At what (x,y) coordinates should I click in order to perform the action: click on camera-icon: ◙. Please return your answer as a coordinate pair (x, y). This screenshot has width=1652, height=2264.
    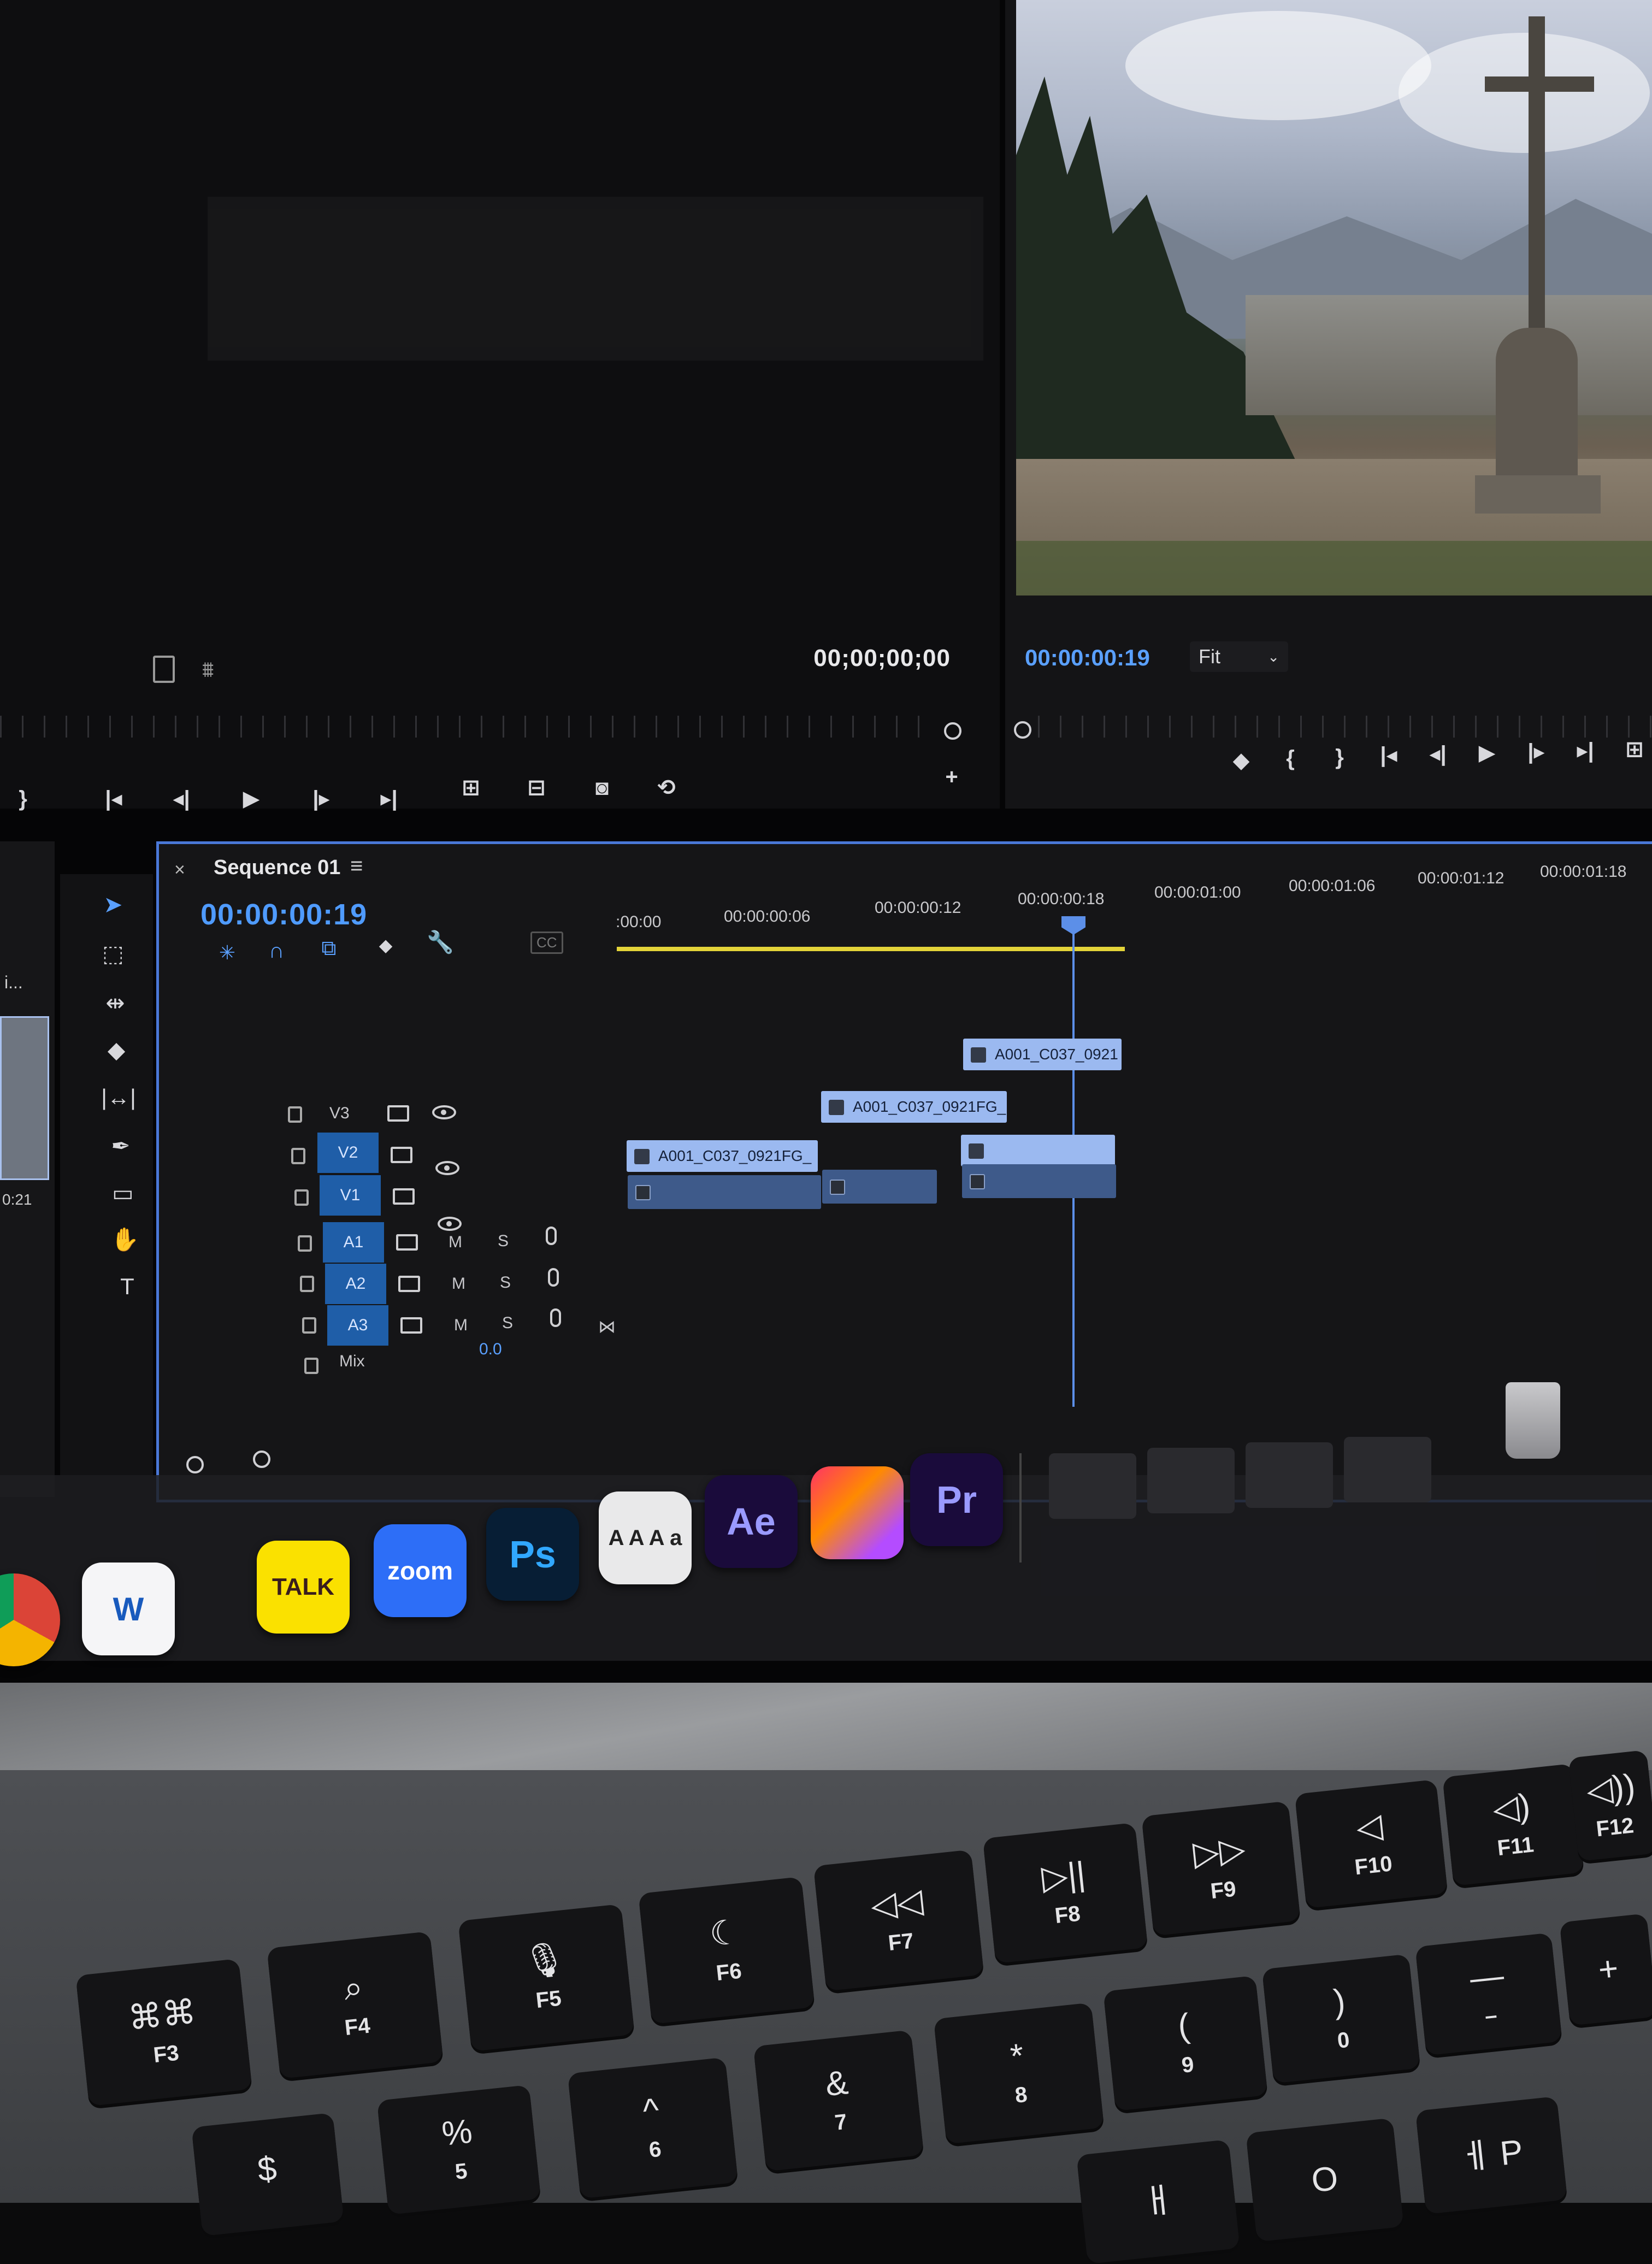
    Looking at the image, I should click on (602, 787).